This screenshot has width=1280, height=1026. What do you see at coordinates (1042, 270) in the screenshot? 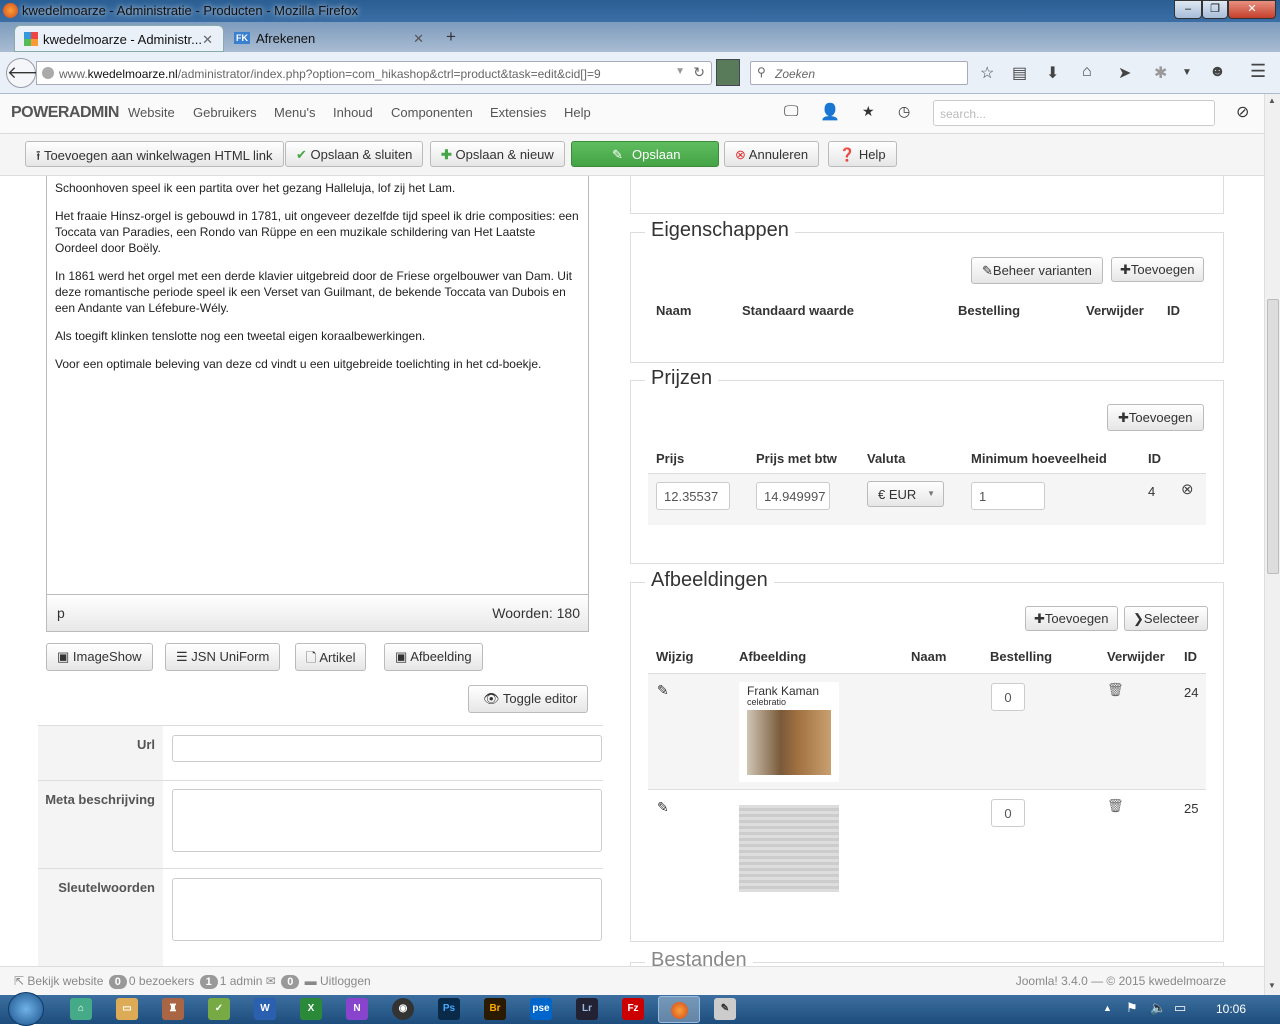
I see `button-label: Beheer varianten` at bounding box center [1042, 270].